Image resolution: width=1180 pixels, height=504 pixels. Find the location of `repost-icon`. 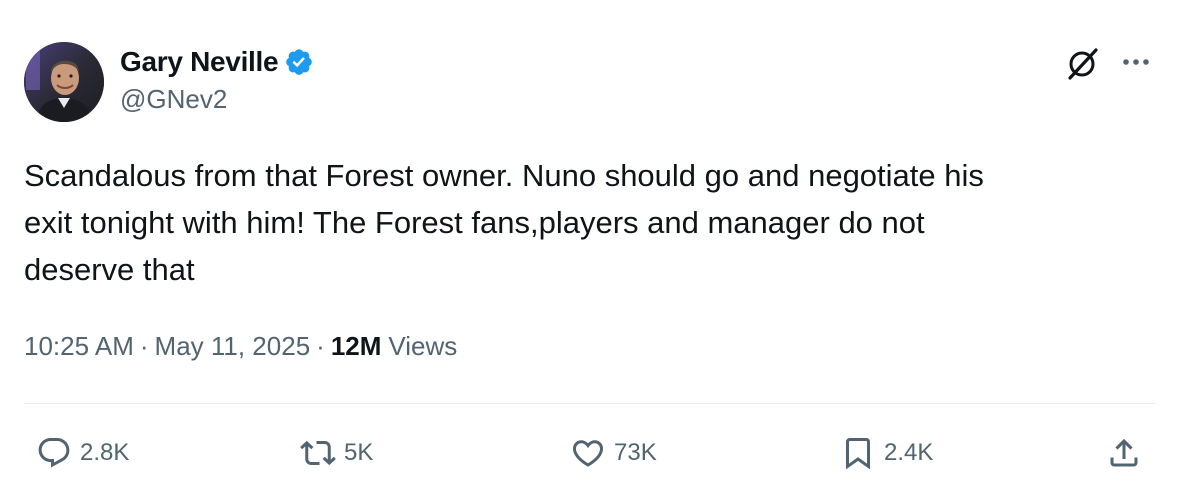

repost-icon is located at coordinates (318, 453).